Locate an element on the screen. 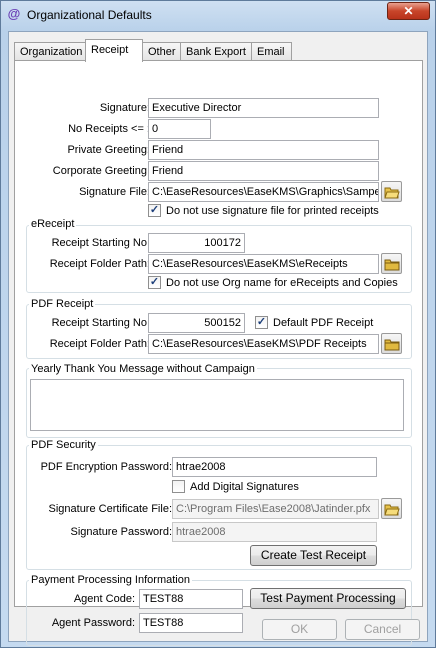  private-greeting-field: Friend is located at coordinates (263, 150).